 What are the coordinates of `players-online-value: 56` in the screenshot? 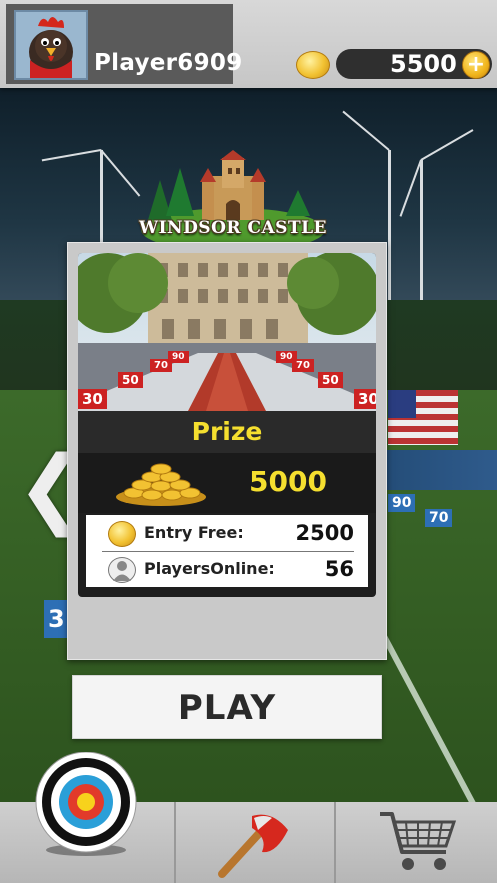 It's located at (339, 569).